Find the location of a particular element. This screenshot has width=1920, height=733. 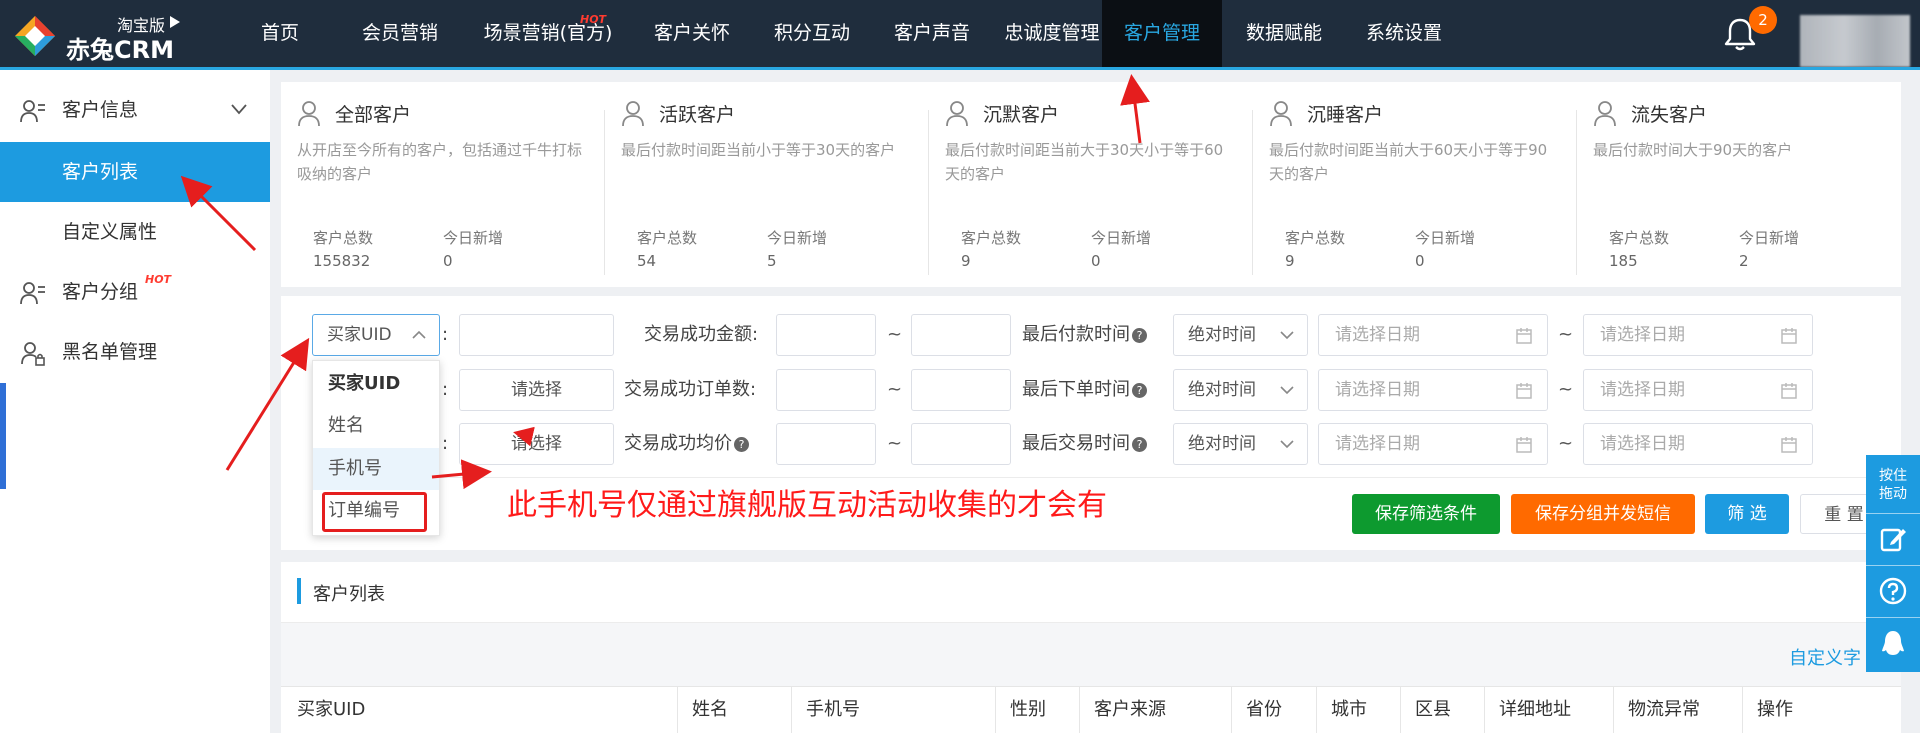

save-group-sms-button: 保存分组并发短信 is located at coordinates (1603, 514).